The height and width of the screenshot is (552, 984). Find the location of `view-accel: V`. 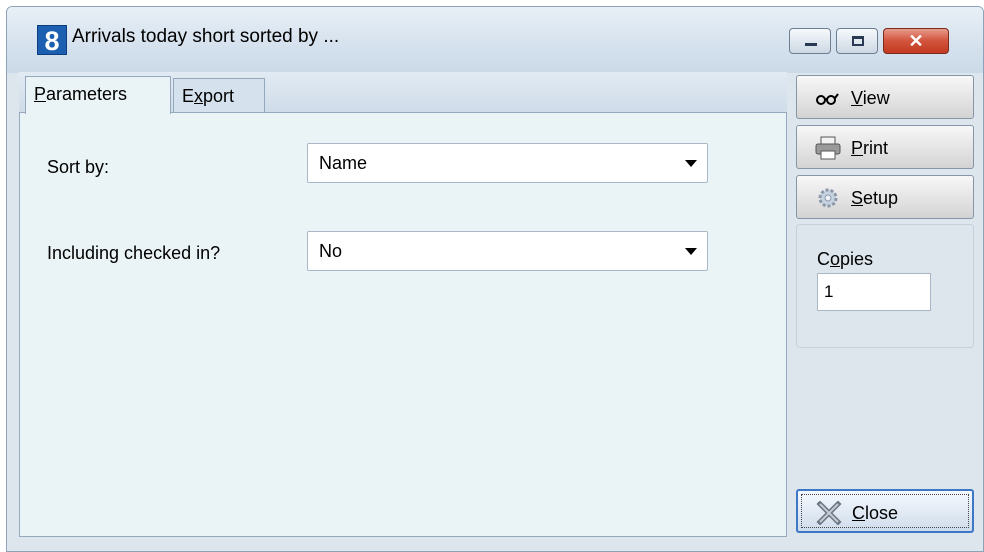

view-accel: V is located at coordinates (857, 98).